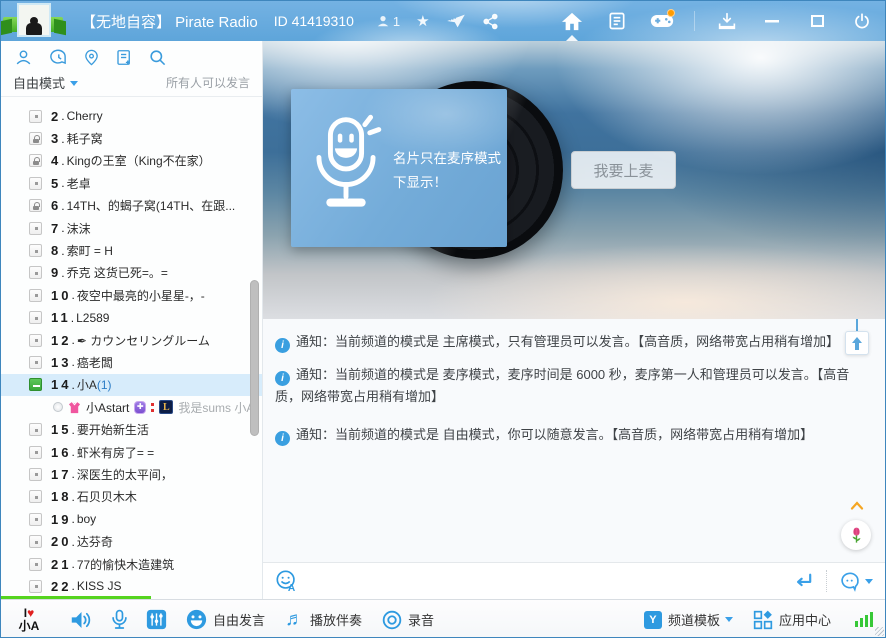 The height and width of the screenshot is (638, 886). I want to click on channel-row: 9. 乔克 这货已死=。=, so click(131, 273).